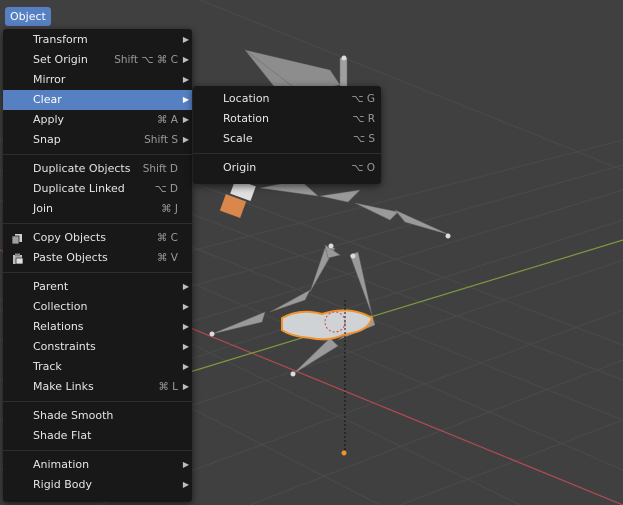 The width and height of the screenshot is (623, 505). Describe the element at coordinates (97, 387) in the screenshot. I see `menu-item-make-links: Make Links ⌘ L ▶` at that location.